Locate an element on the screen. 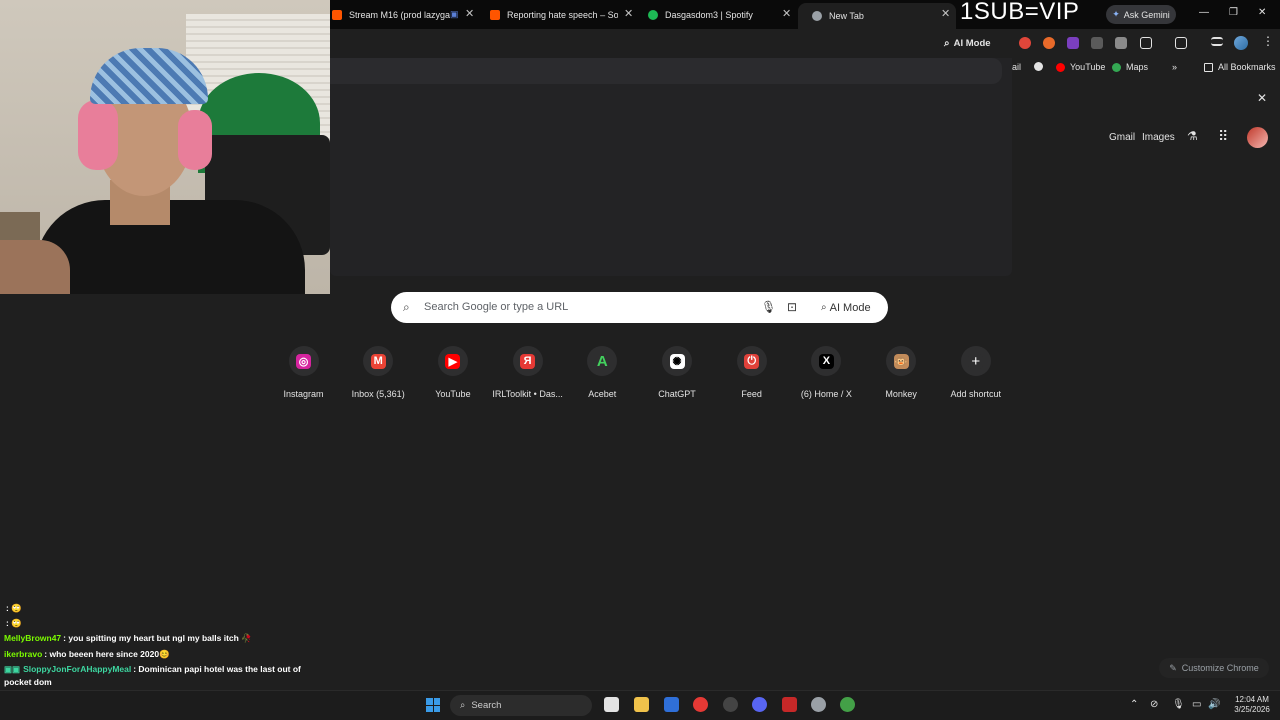  store-icon is located at coordinates (671, 704).